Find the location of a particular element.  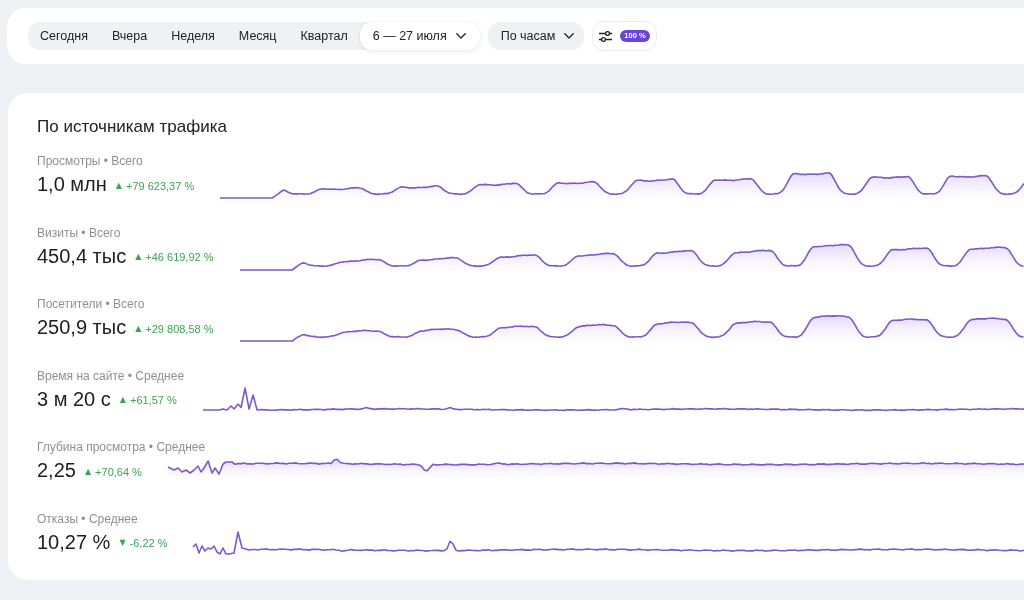

sliders-icon is located at coordinates (606, 36).